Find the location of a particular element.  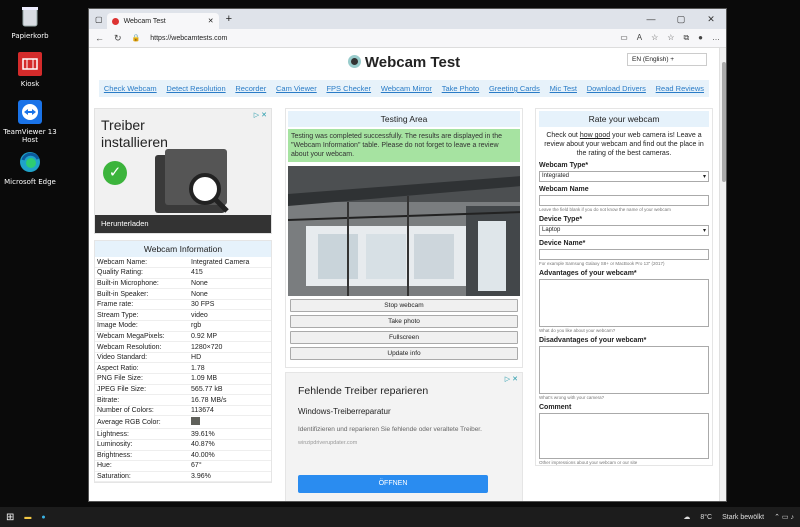

webcam-name-input is located at coordinates (624, 200).